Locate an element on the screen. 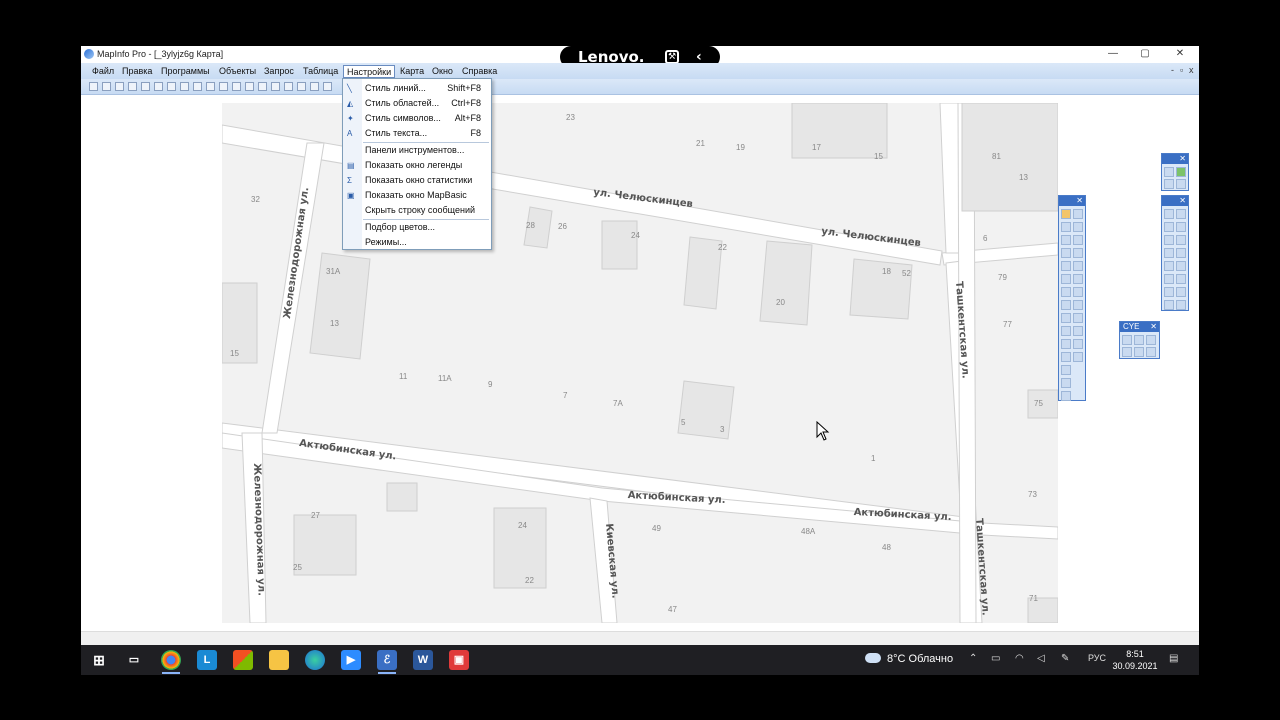  toolbar-extra2-icon is located at coordinates (327, 86).